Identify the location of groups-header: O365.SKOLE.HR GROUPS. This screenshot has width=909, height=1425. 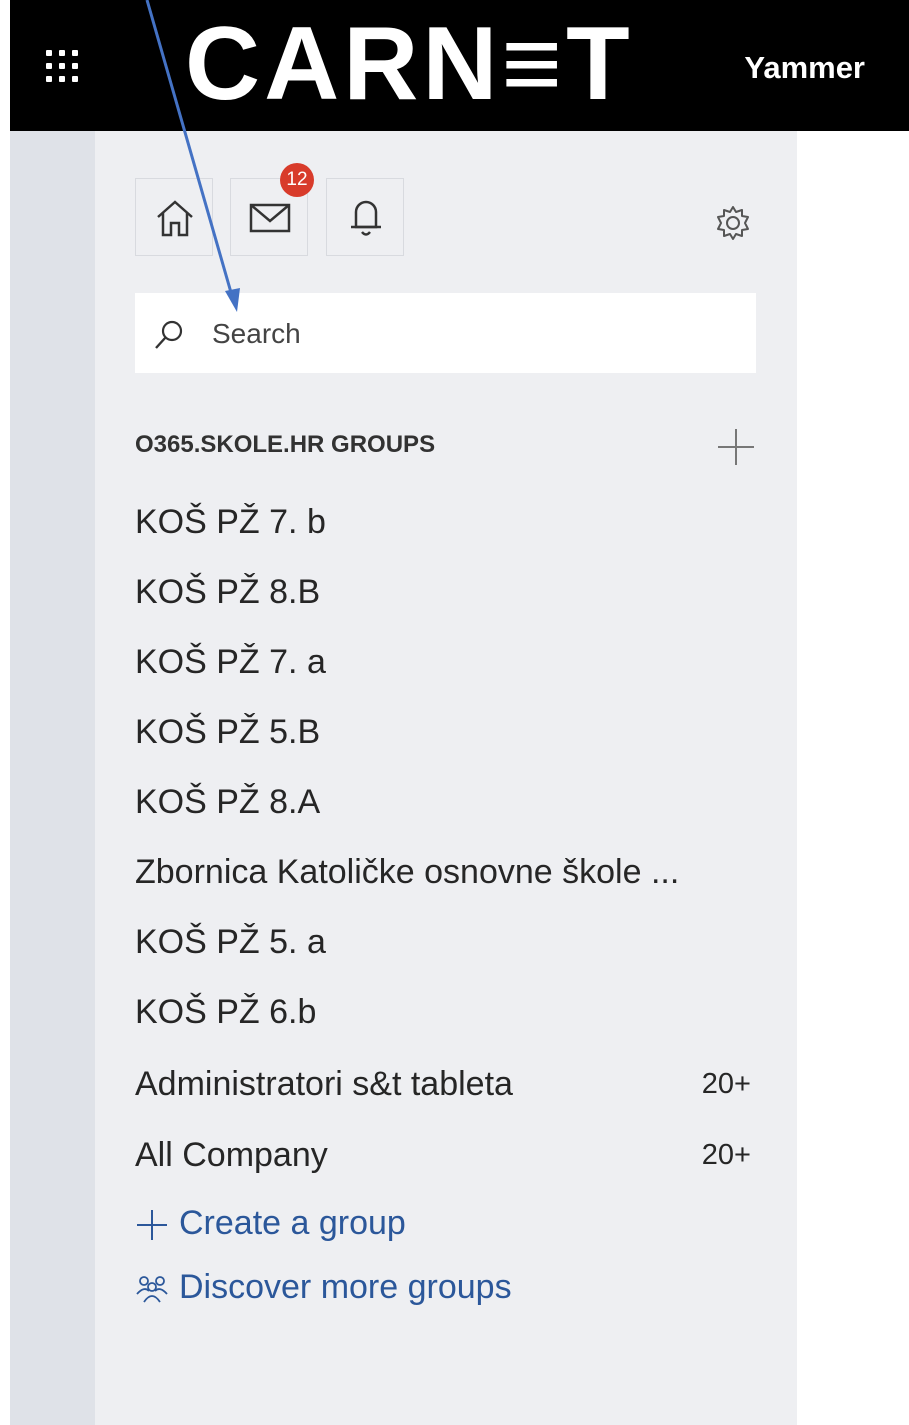
(285, 444).